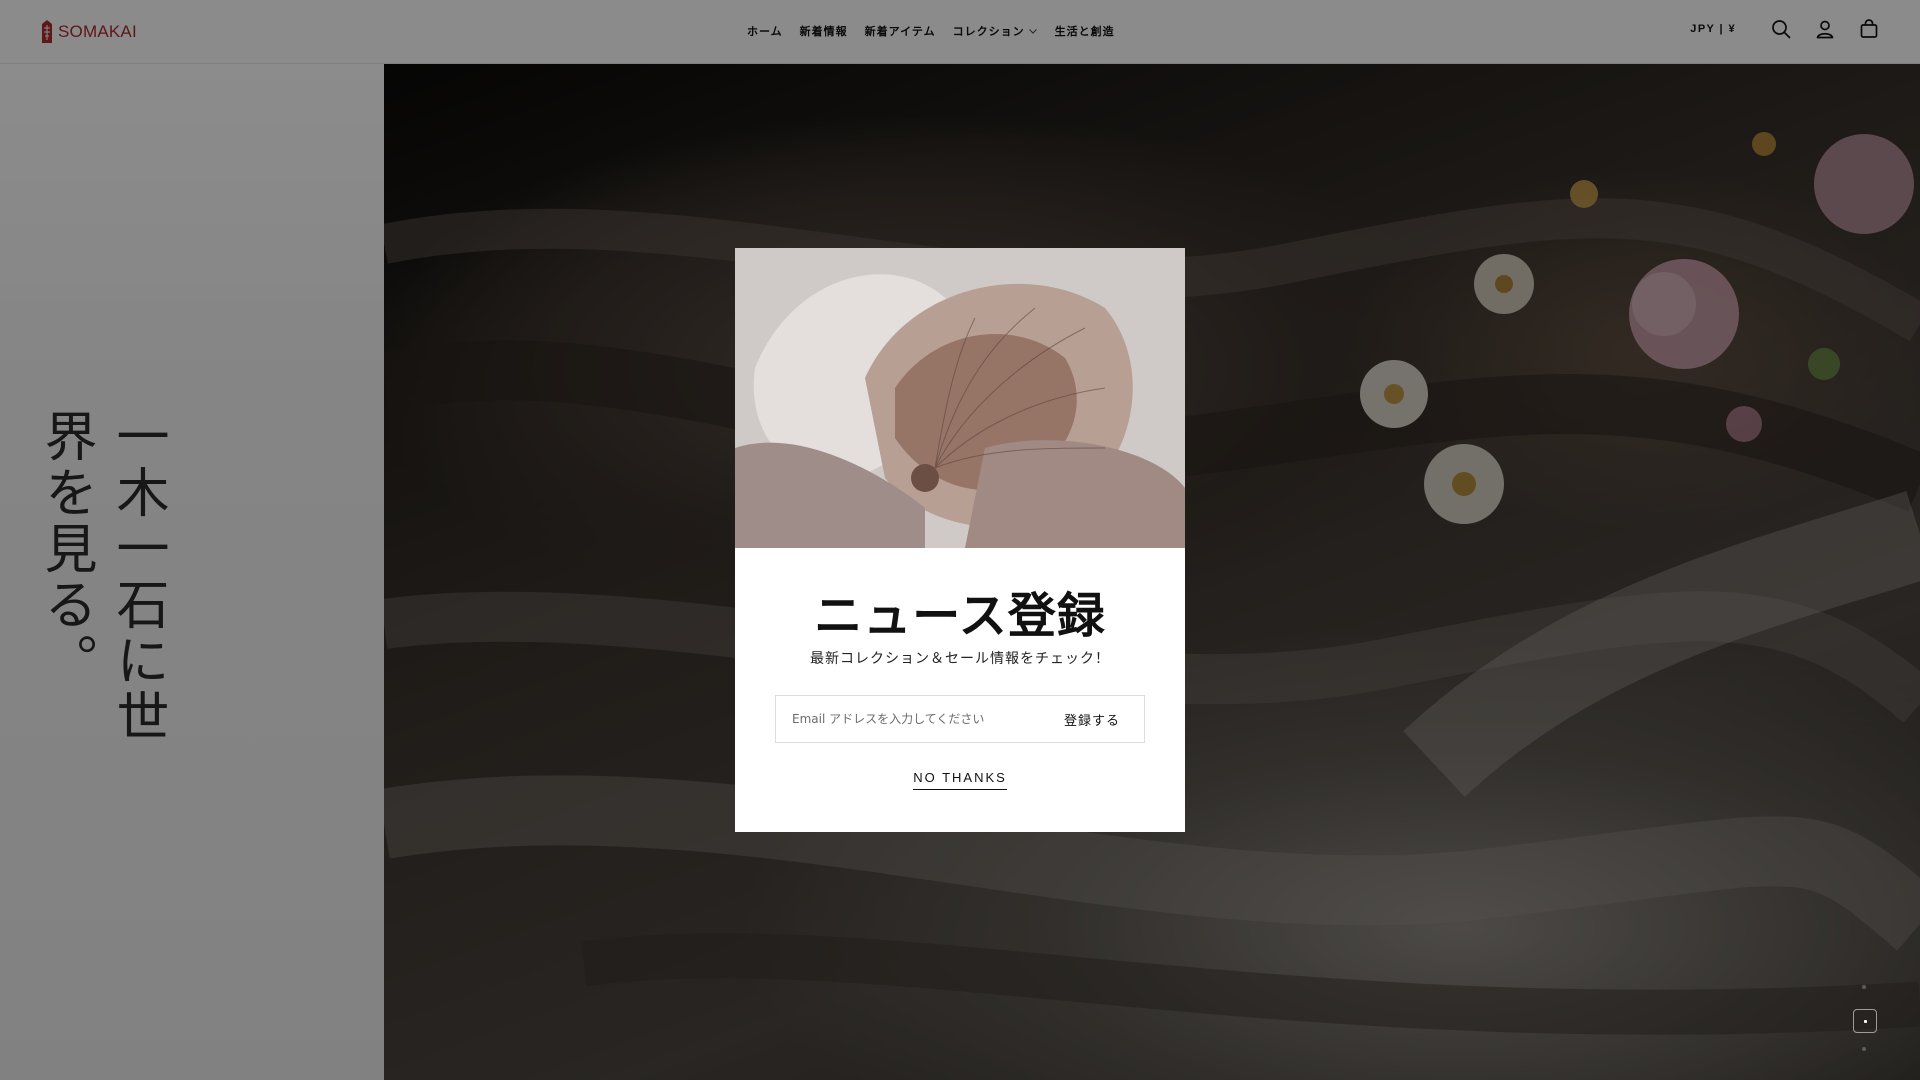 Image resolution: width=1920 pixels, height=1080 pixels. I want to click on email-field, so click(917, 719).